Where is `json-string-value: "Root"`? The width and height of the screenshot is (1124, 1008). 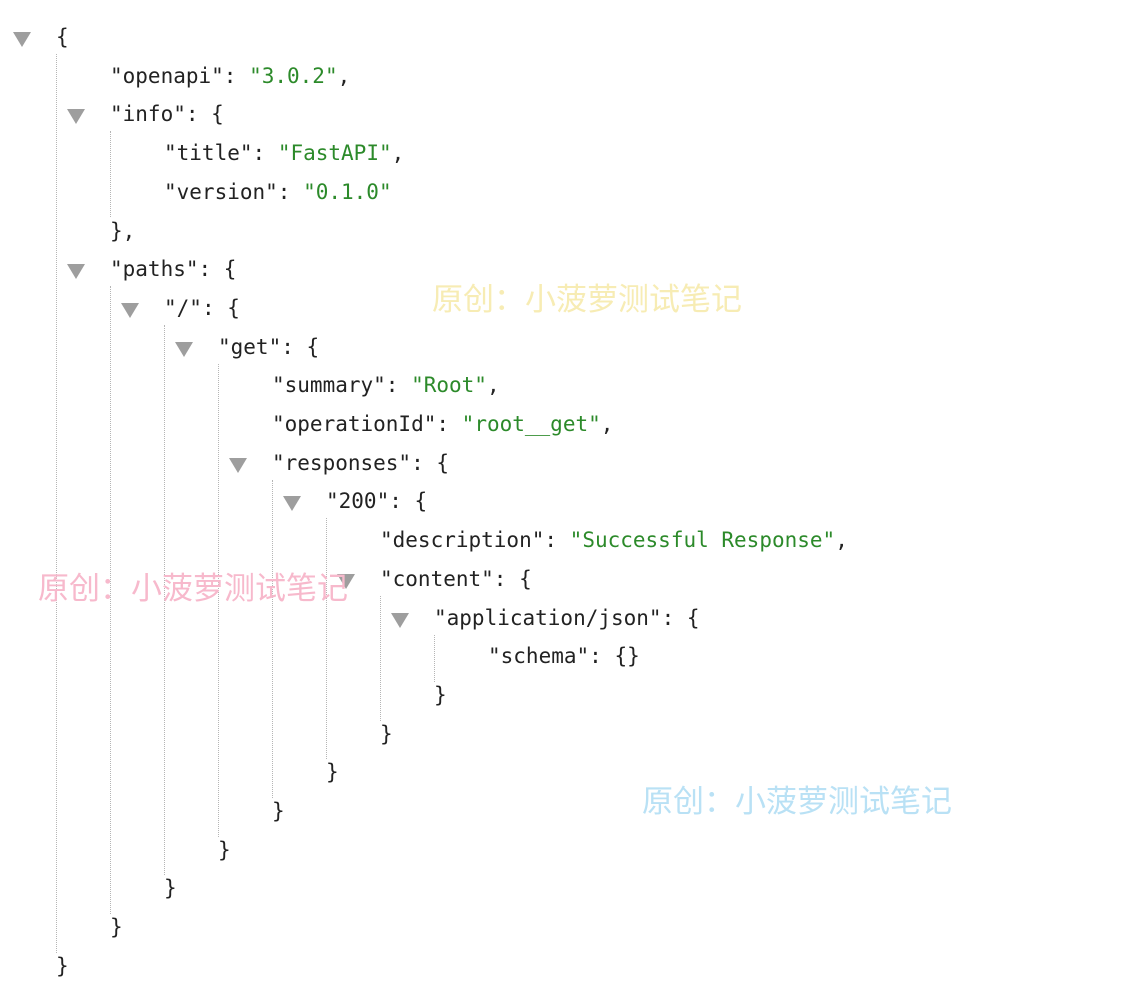
json-string-value: "Root" is located at coordinates (449, 385).